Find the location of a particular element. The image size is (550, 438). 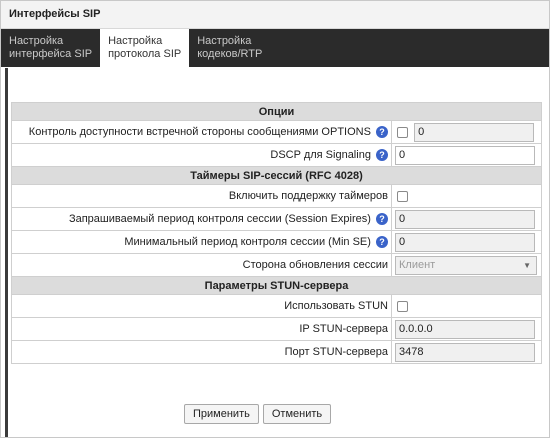

min-se-input: 0 is located at coordinates (465, 242).